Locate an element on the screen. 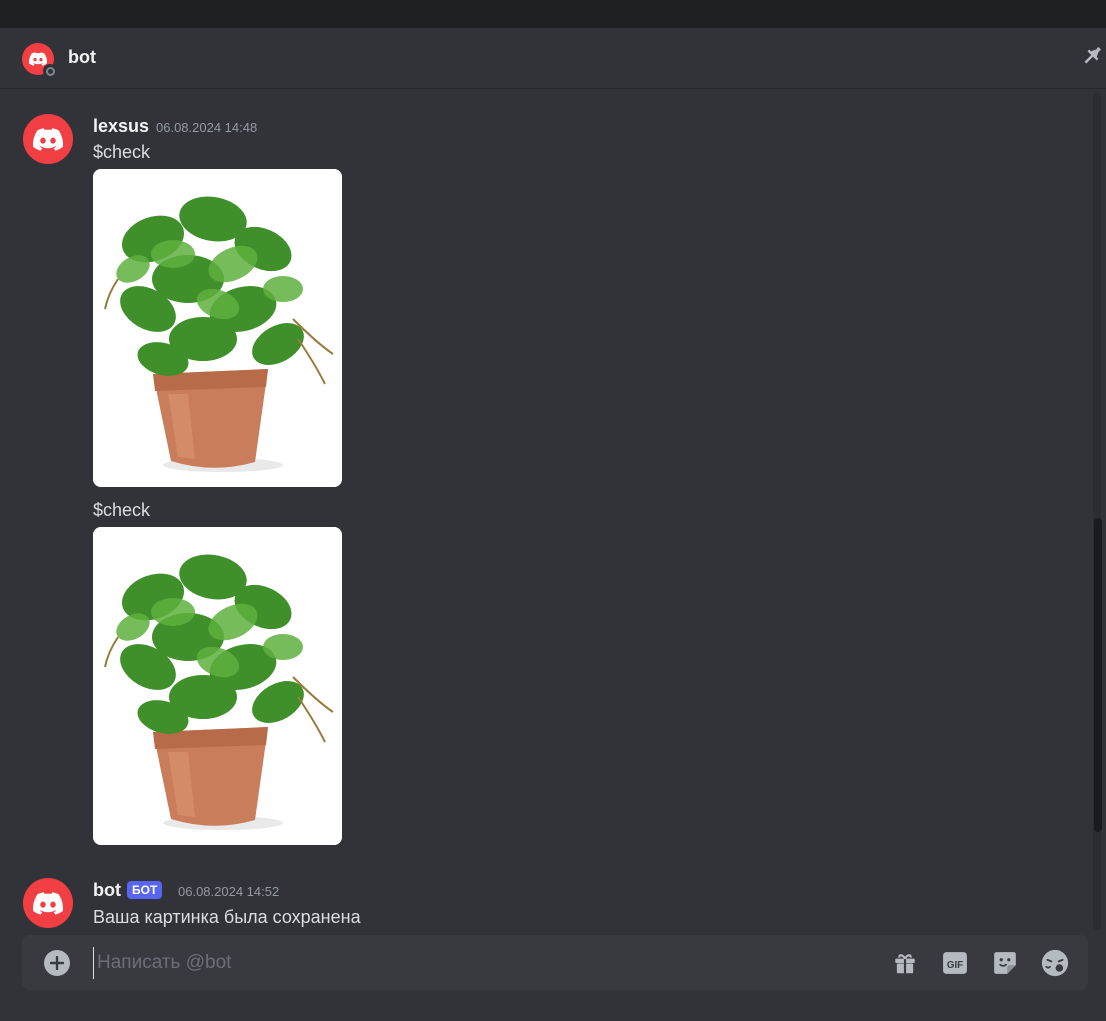  pin-icon is located at coordinates (1093, 57).